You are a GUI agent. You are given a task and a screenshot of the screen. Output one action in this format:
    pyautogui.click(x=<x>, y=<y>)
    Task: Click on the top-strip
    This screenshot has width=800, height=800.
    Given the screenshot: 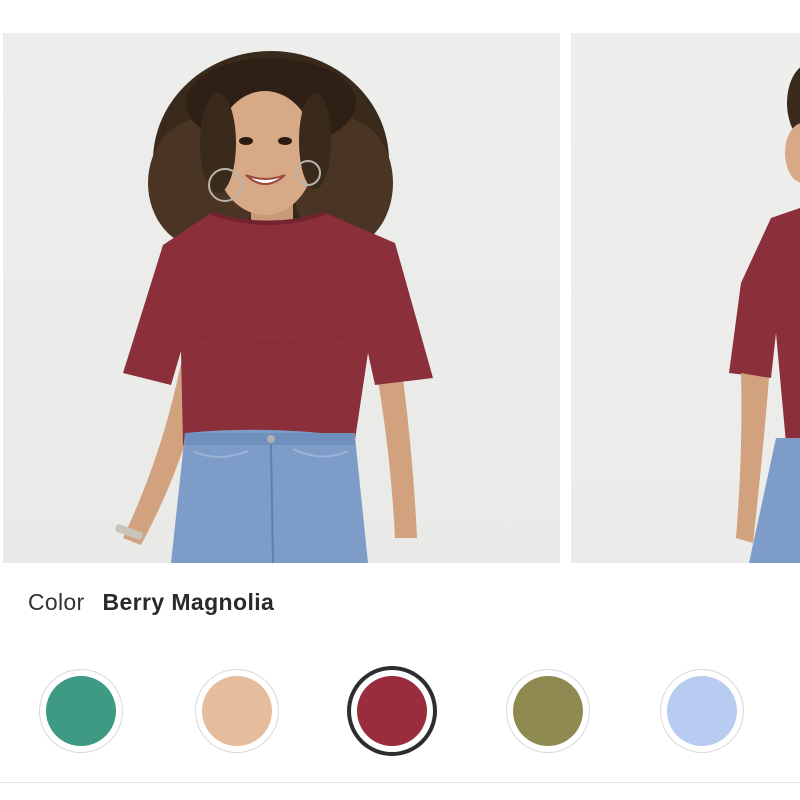 What is the action you would take?
    pyautogui.click(x=400, y=16)
    